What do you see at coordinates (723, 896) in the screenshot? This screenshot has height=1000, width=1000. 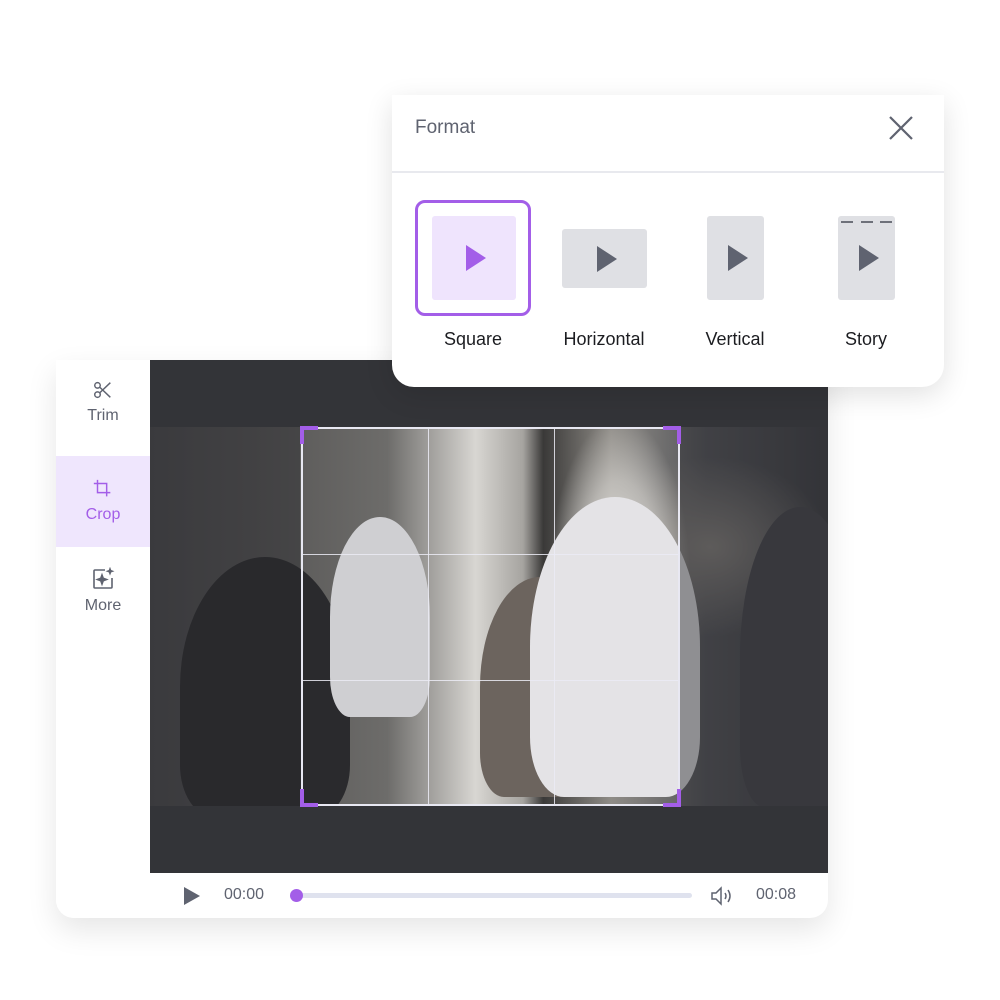 I see `volume-icon` at bounding box center [723, 896].